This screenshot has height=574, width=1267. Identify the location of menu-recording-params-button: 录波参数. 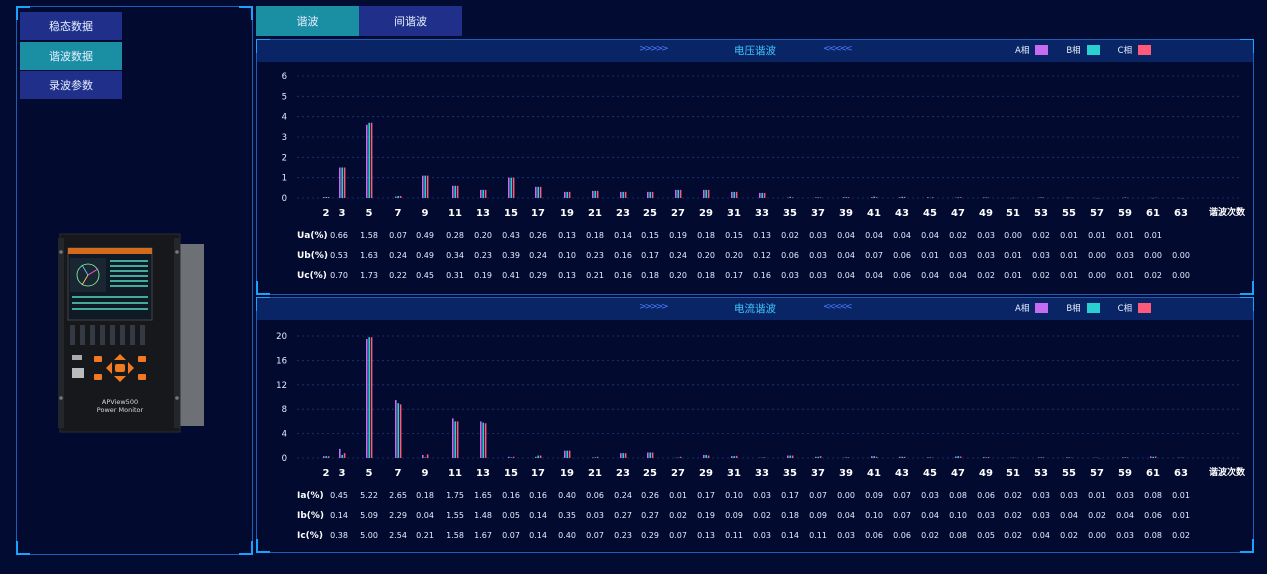
(71, 85).